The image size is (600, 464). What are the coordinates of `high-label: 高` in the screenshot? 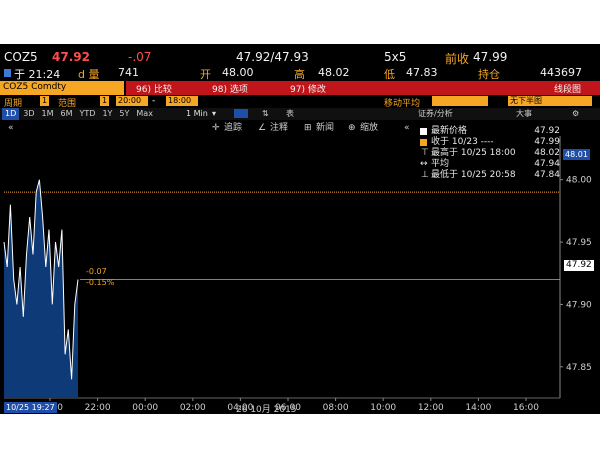 It's located at (299, 74).